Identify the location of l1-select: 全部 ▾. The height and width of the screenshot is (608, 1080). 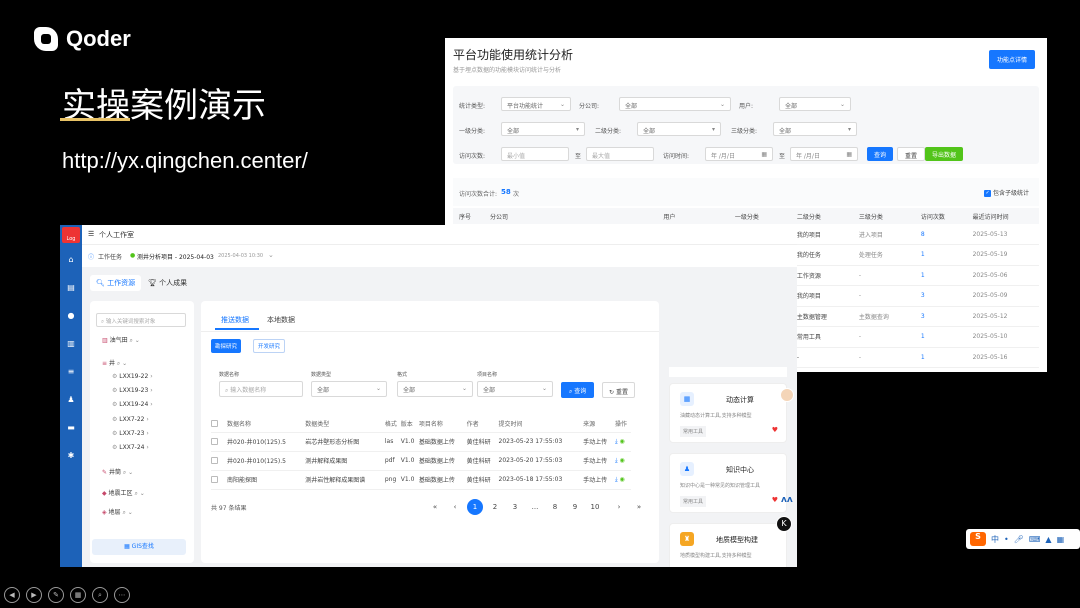
(543, 129).